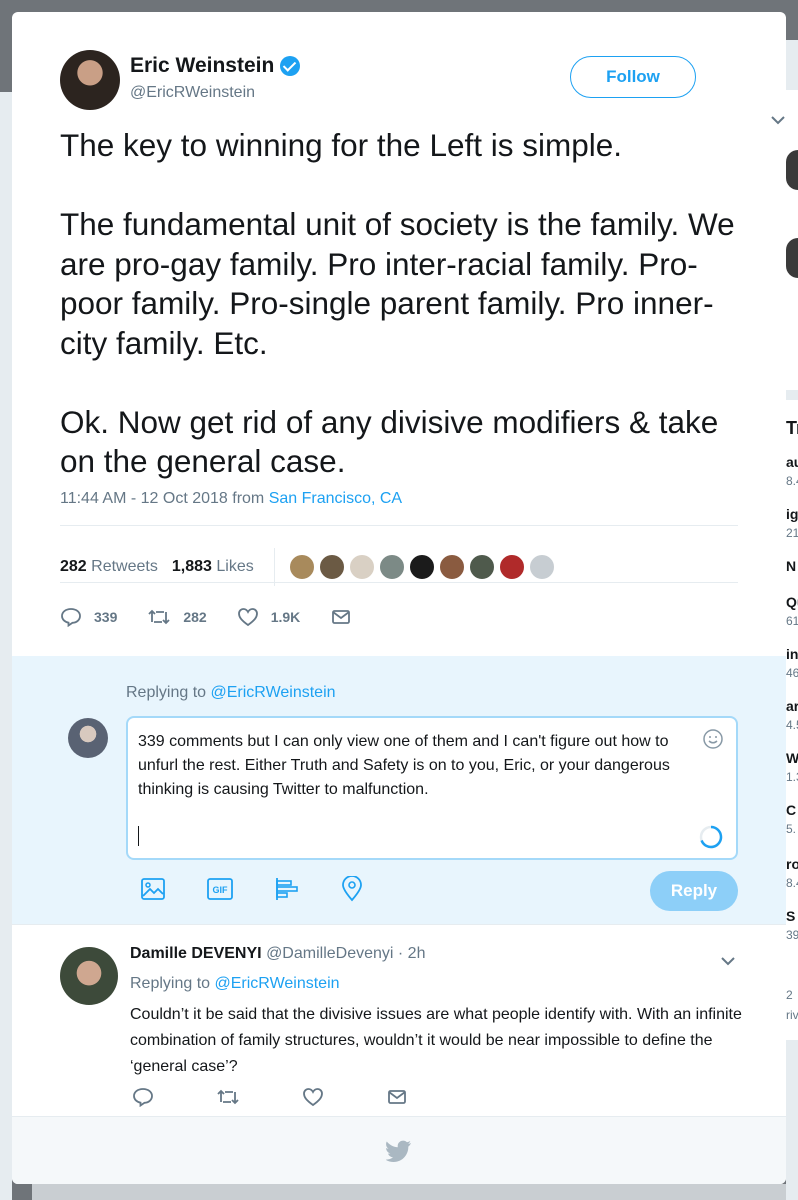 The width and height of the screenshot is (798, 1200). I want to click on retweet-count: 282, so click(195, 617).